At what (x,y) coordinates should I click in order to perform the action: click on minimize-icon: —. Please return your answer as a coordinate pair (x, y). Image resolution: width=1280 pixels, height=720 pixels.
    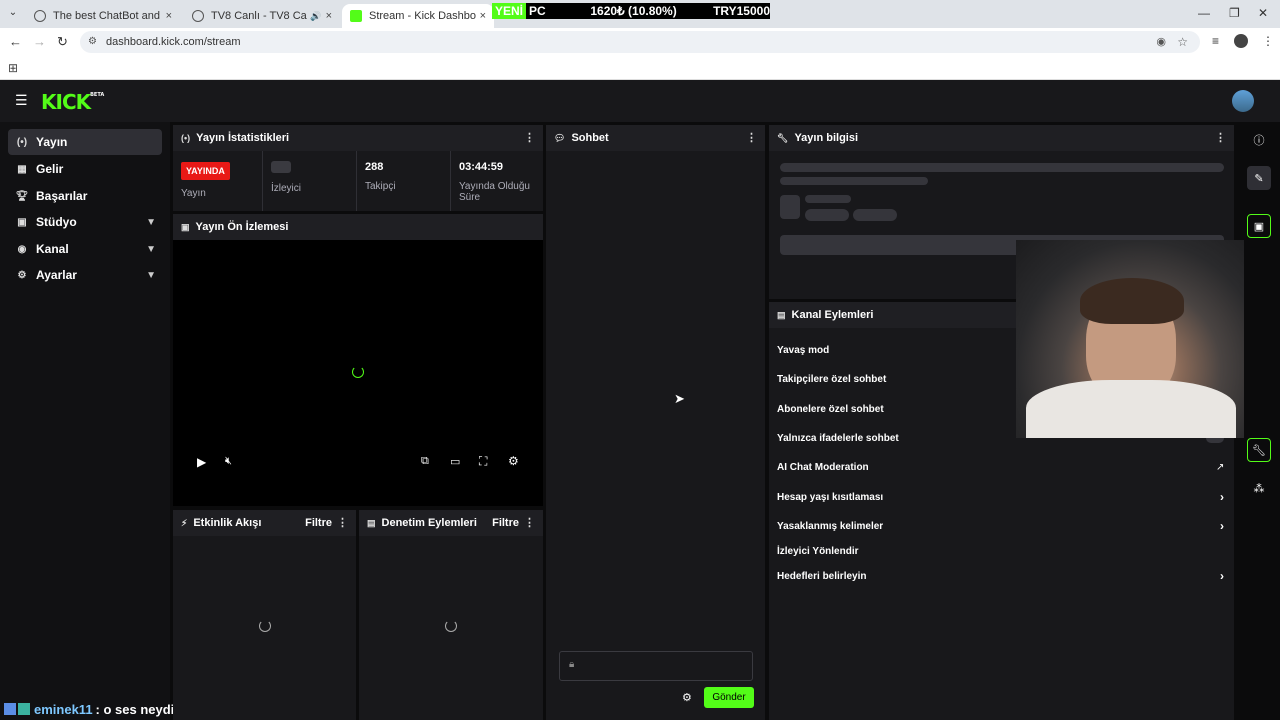
    Looking at the image, I should click on (1204, 13).